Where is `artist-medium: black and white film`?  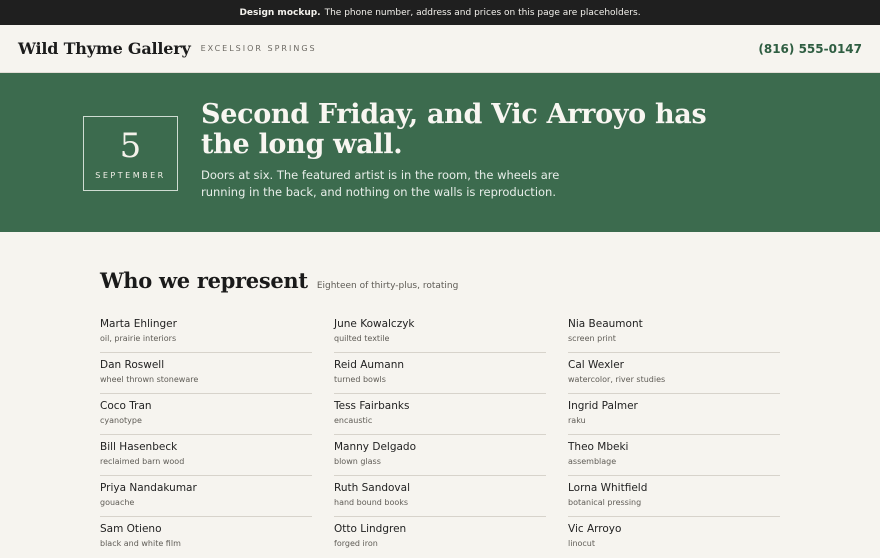
artist-medium: black and white film is located at coordinates (140, 543).